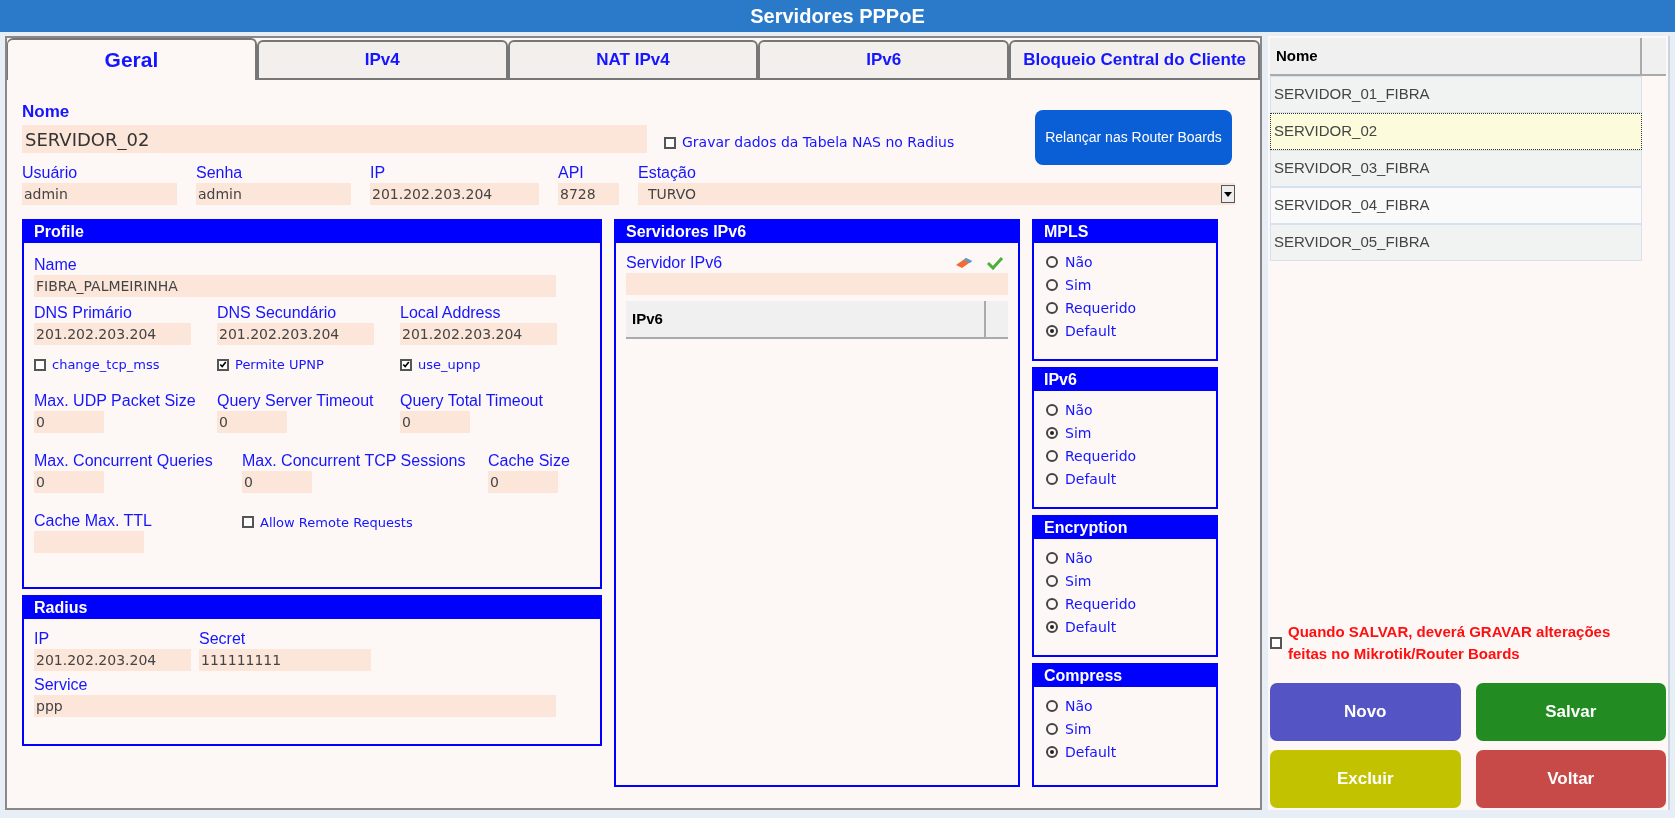 The width and height of the screenshot is (1675, 818). I want to click on tab: NAT IPv4, so click(633, 60).